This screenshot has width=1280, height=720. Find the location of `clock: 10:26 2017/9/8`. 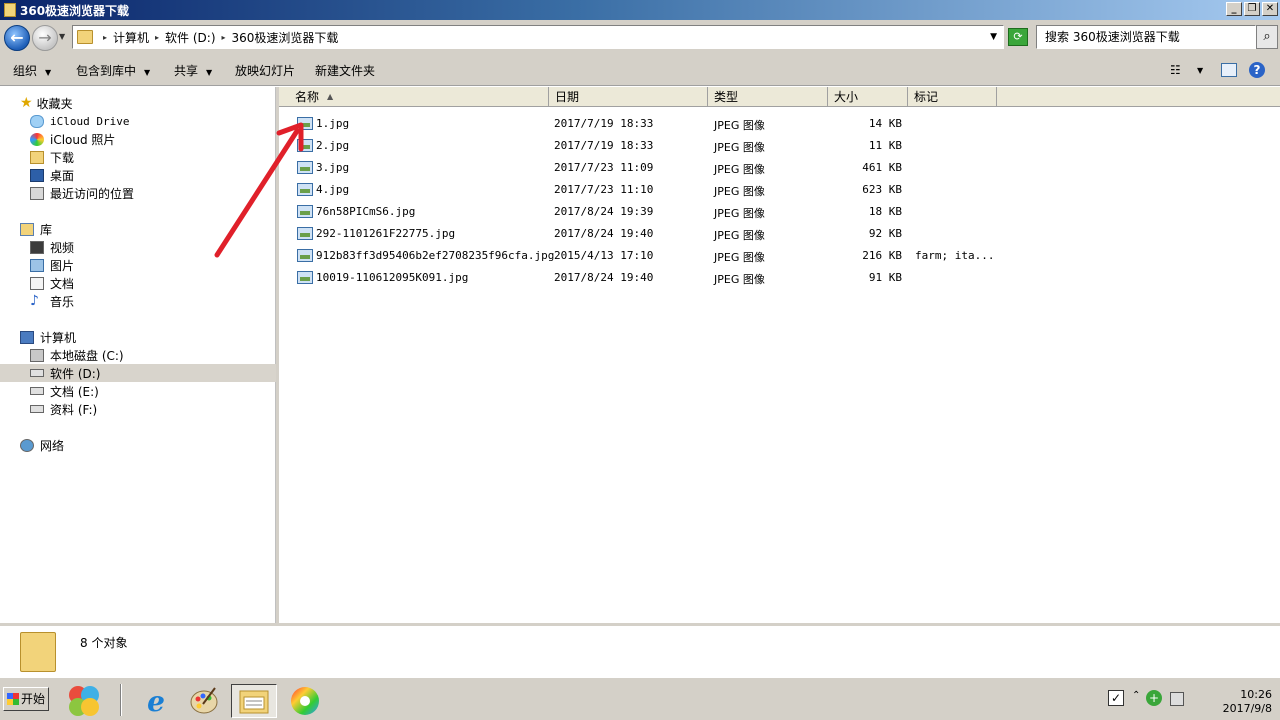

clock: 10:26 2017/9/8 is located at coordinates (1247, 702).